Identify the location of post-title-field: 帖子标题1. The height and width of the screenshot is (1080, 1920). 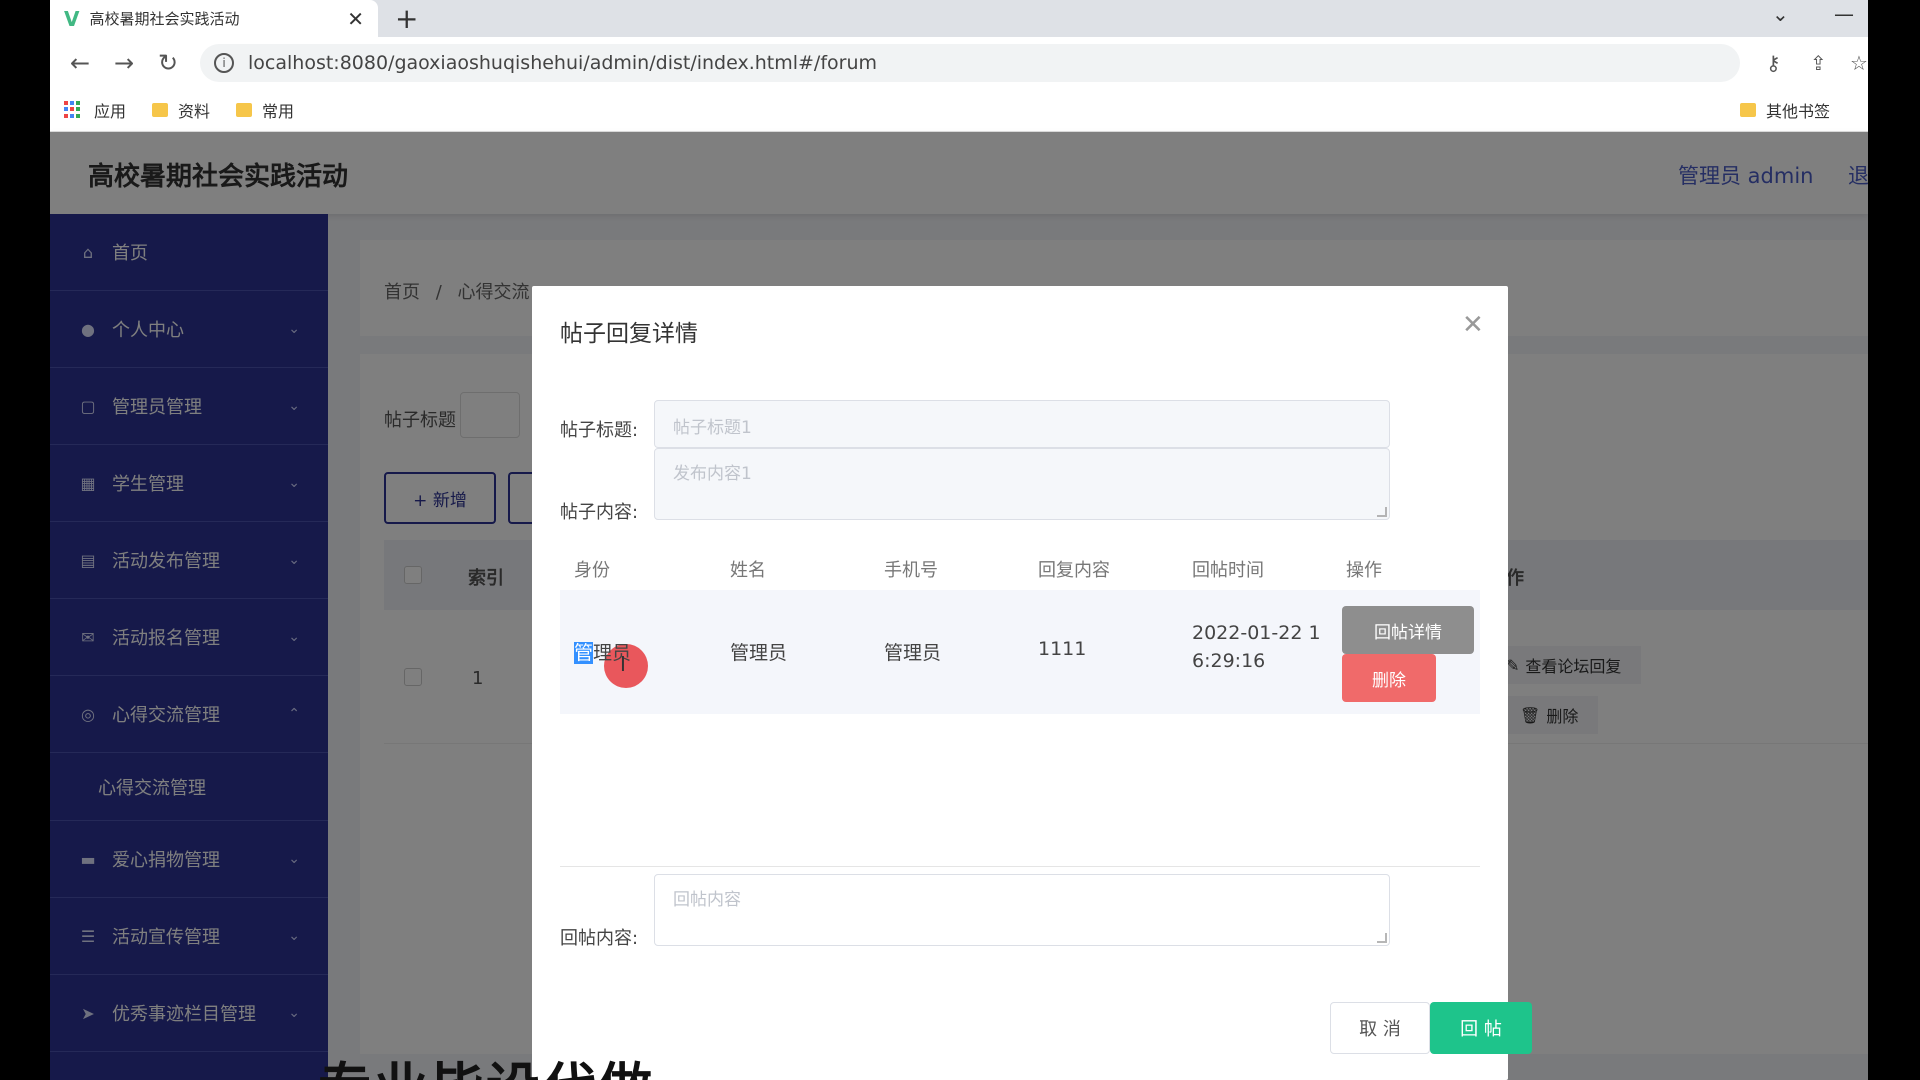
(1022, 424).